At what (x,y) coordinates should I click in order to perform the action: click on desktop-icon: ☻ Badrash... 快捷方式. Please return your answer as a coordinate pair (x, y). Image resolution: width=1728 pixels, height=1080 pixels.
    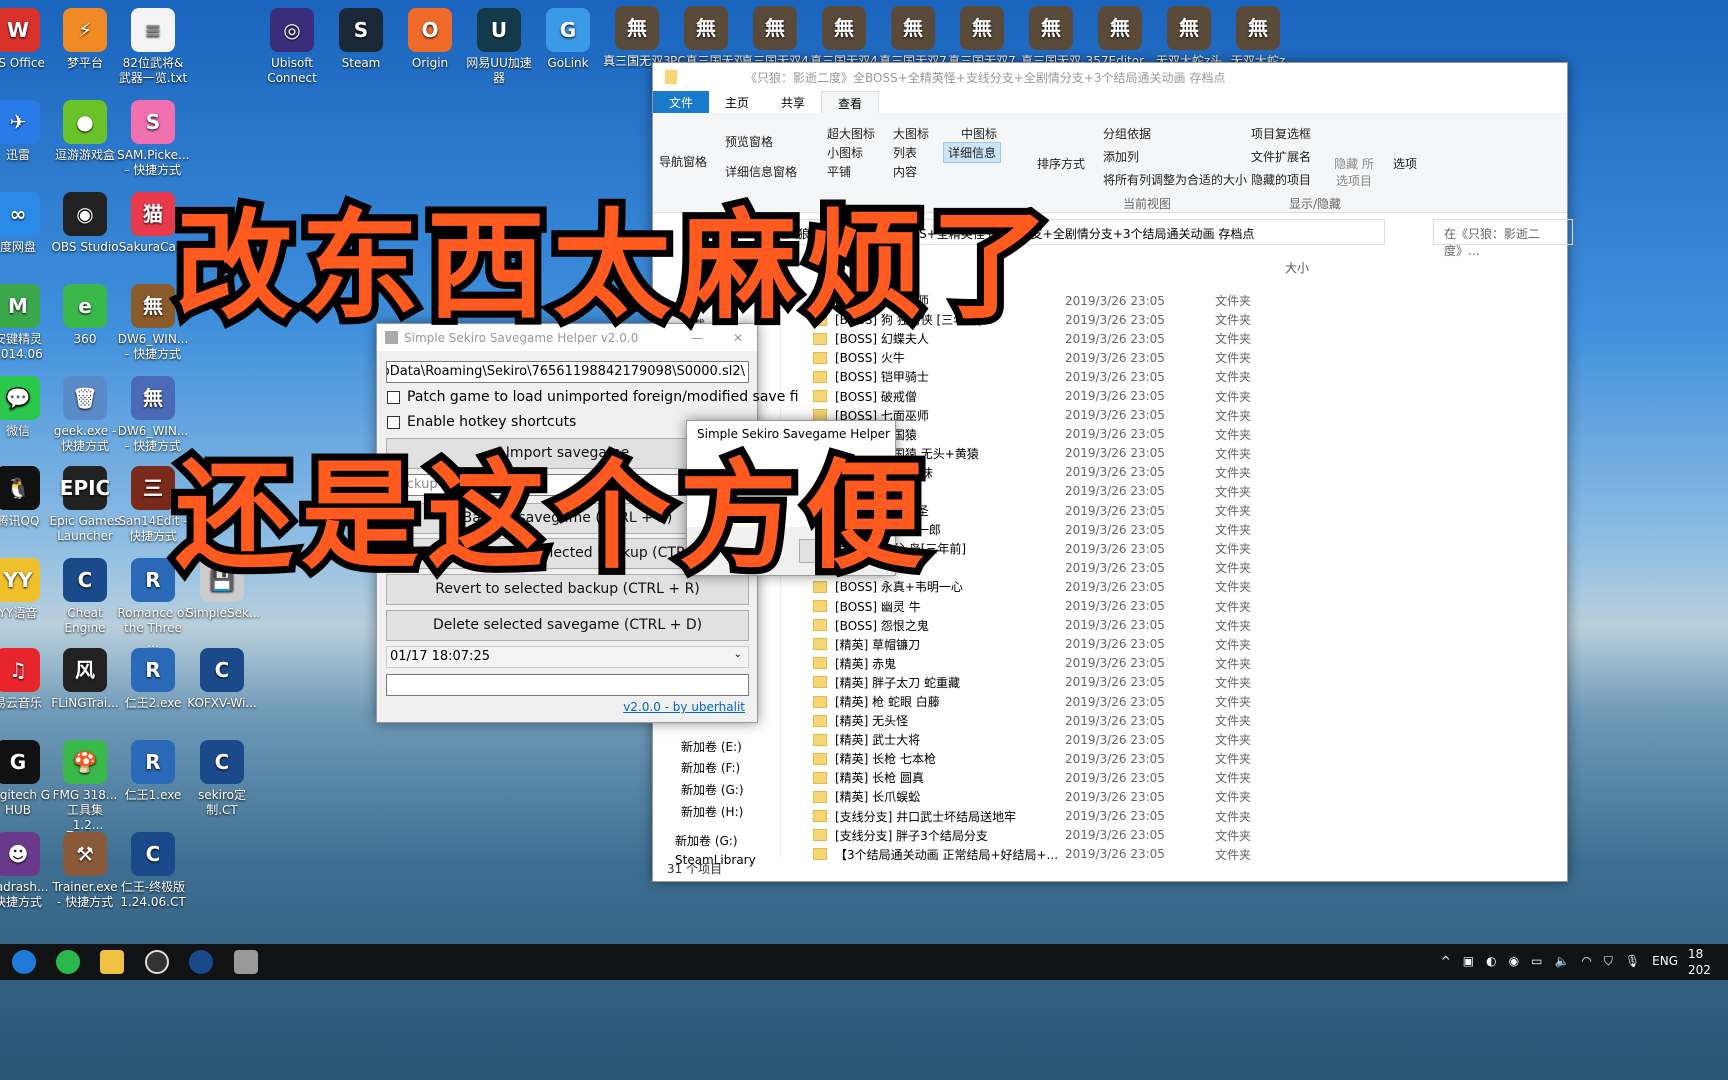
    Looking at the image, I should click on (27, 871).